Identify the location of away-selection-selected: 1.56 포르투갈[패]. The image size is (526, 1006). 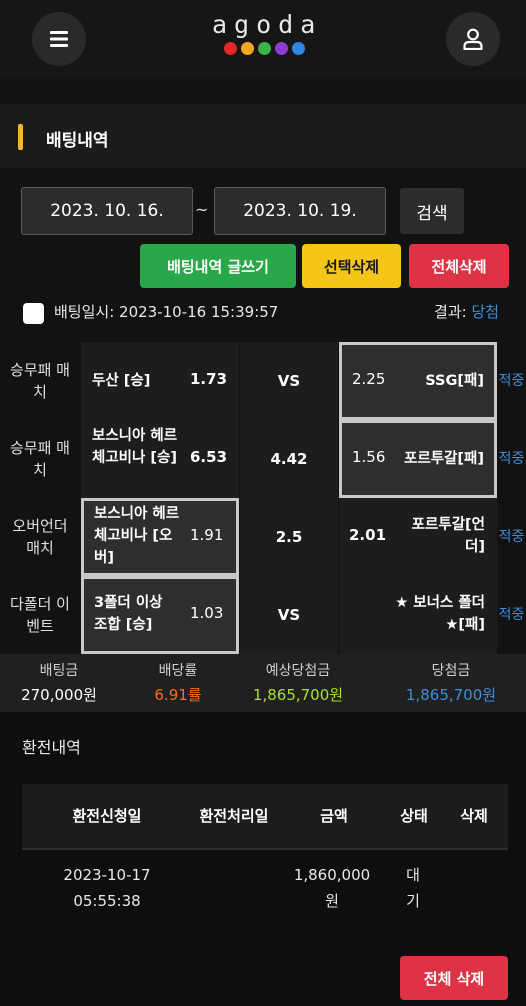
(418, 459).